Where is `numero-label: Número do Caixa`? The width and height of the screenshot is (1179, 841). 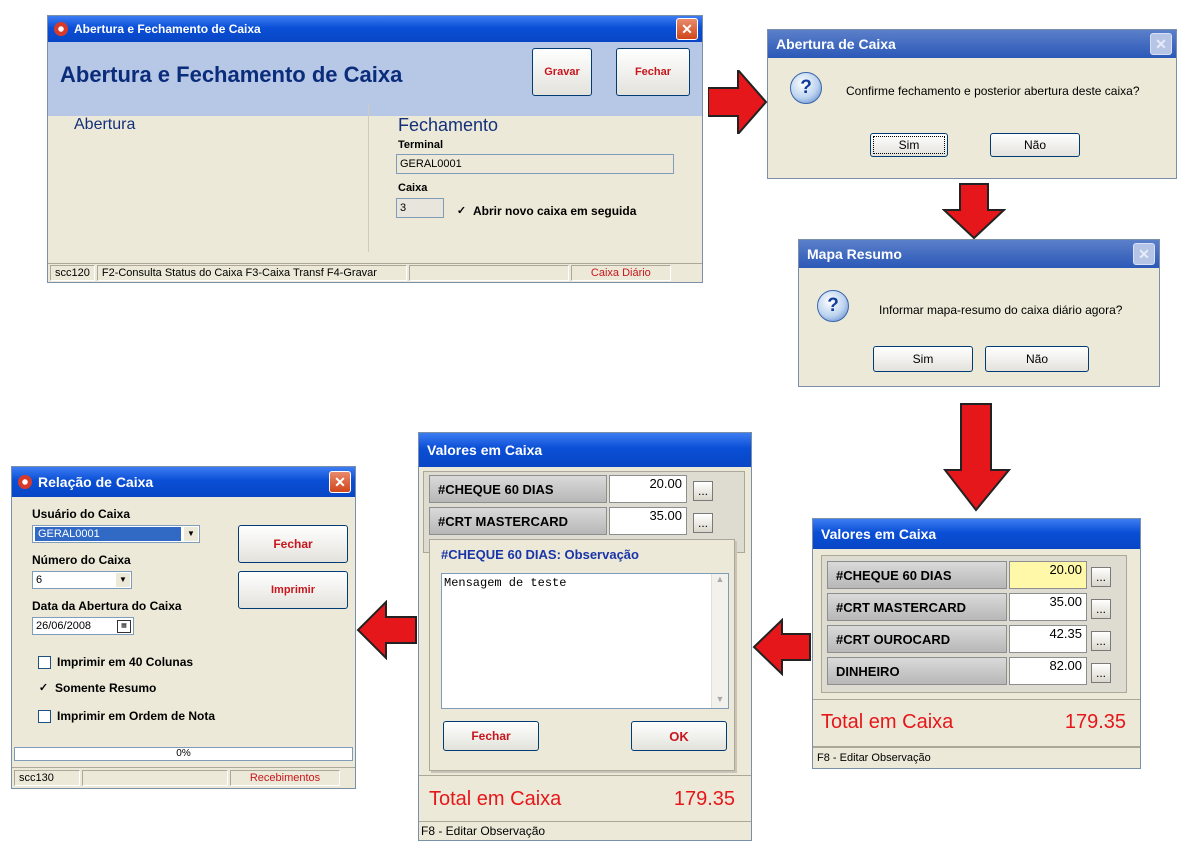 numero-label: Número do Caixa is located at coordinates (81, 560).